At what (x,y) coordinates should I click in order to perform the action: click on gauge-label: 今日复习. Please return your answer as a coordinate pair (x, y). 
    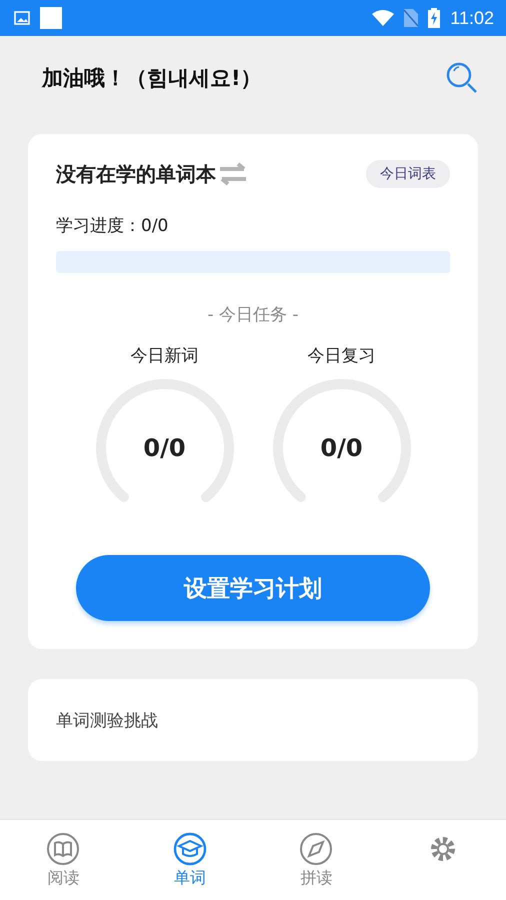
    Looking at the image, I should click on (342, 356).